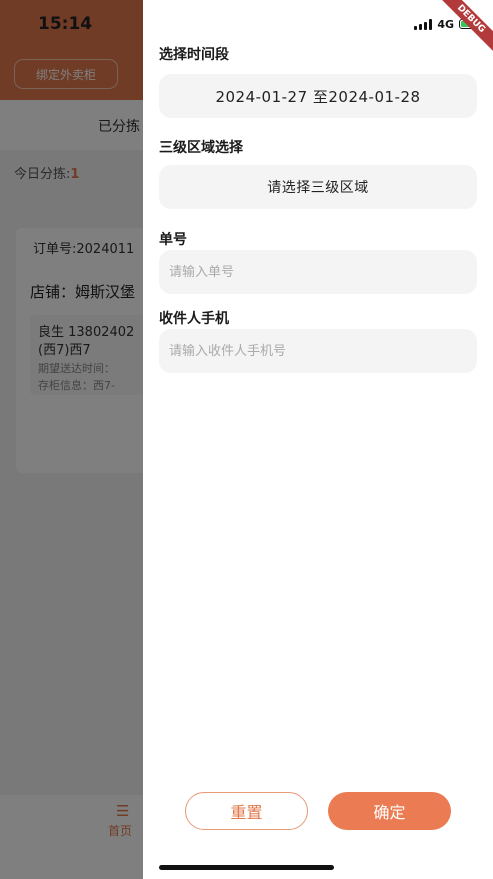 The width and height of the screenshot is (493, 879). I want to click on recipient-phone-field, so click(318, 351).